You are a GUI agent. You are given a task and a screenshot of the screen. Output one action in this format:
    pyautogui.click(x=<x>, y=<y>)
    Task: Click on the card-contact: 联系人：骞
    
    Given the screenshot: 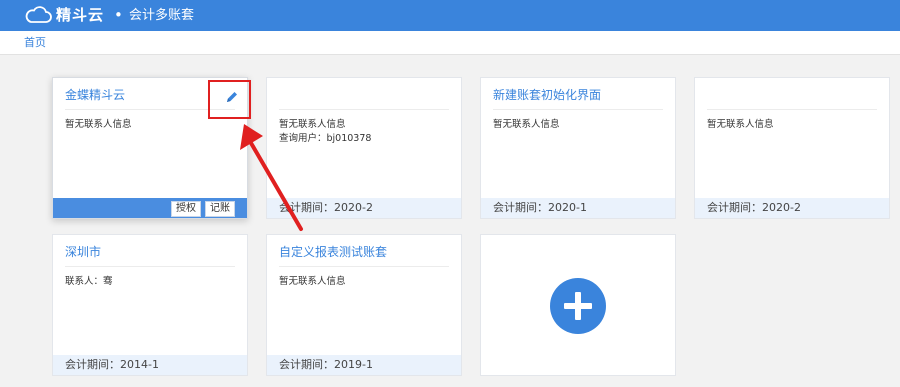 What is the action you would take?
    pyautogui.click(x=89, y=281)
    